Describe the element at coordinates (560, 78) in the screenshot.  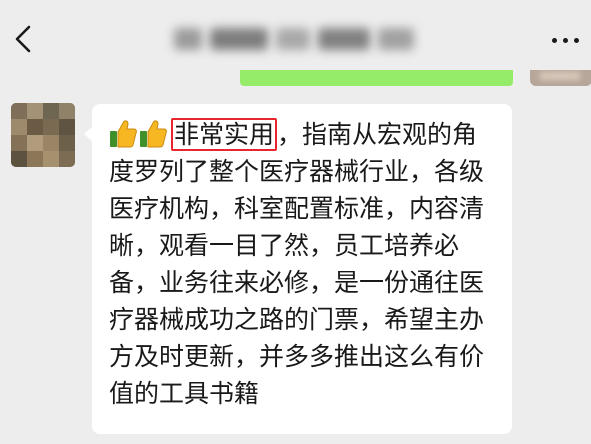
I see `self-avatar` at that location.